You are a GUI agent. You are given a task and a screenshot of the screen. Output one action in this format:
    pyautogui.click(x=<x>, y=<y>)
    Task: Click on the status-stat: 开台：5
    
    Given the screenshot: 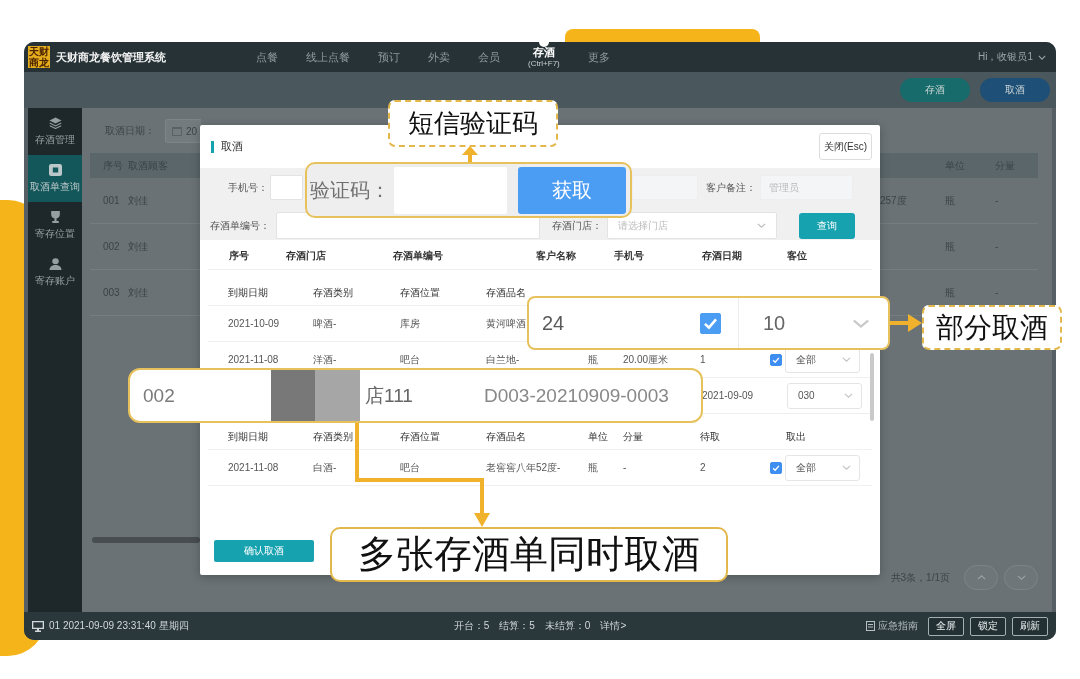 What is the action you would take?
    pyautogui.click(x=471, y=626)
    